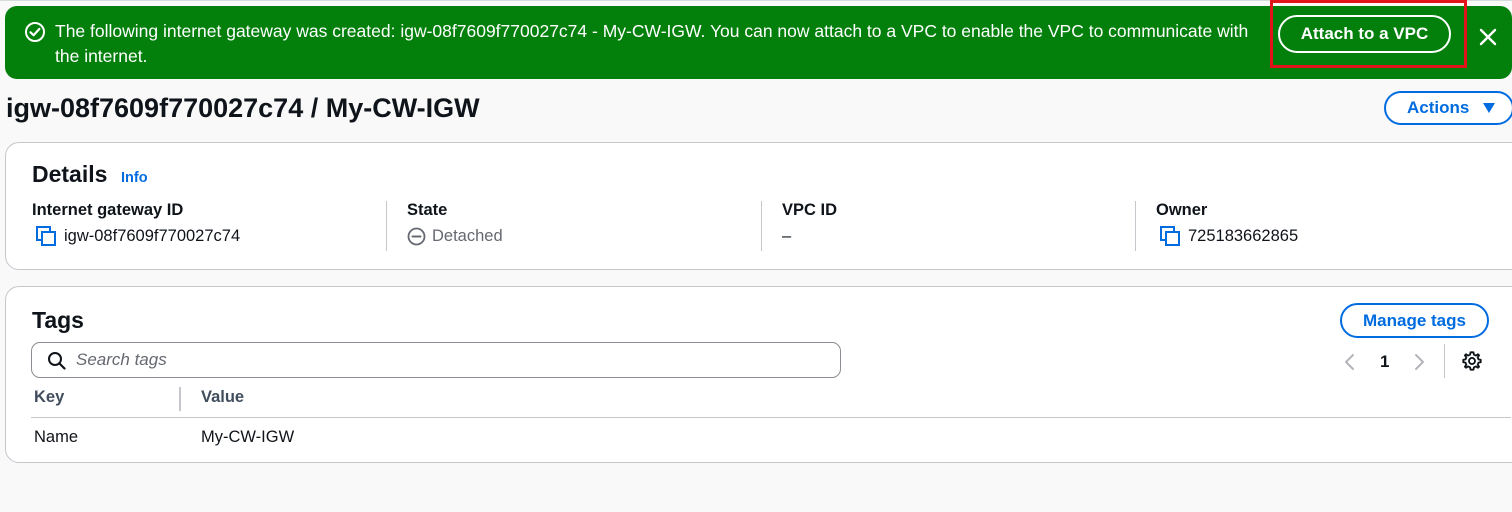 The height and width of the screenshot is (512, 1512). Describe the element at coordinates (56, 437) in the screenshot. I see `table-cell-key: Name` at that location.